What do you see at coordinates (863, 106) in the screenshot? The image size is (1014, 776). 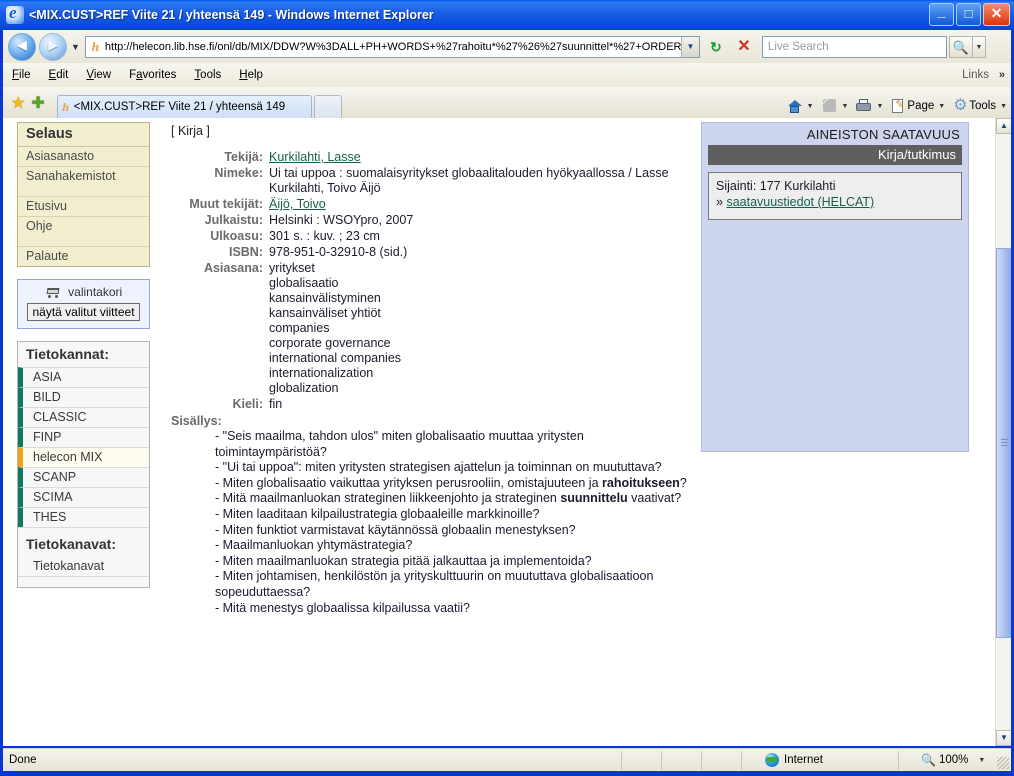 I see `print-icon` at bounding box center [863, 106].